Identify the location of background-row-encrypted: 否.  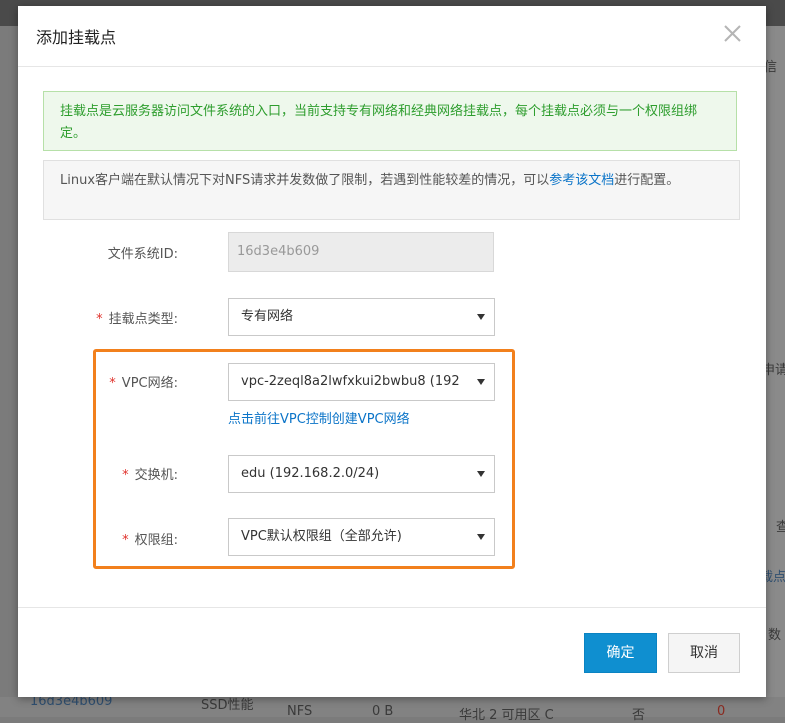
(639, 715).